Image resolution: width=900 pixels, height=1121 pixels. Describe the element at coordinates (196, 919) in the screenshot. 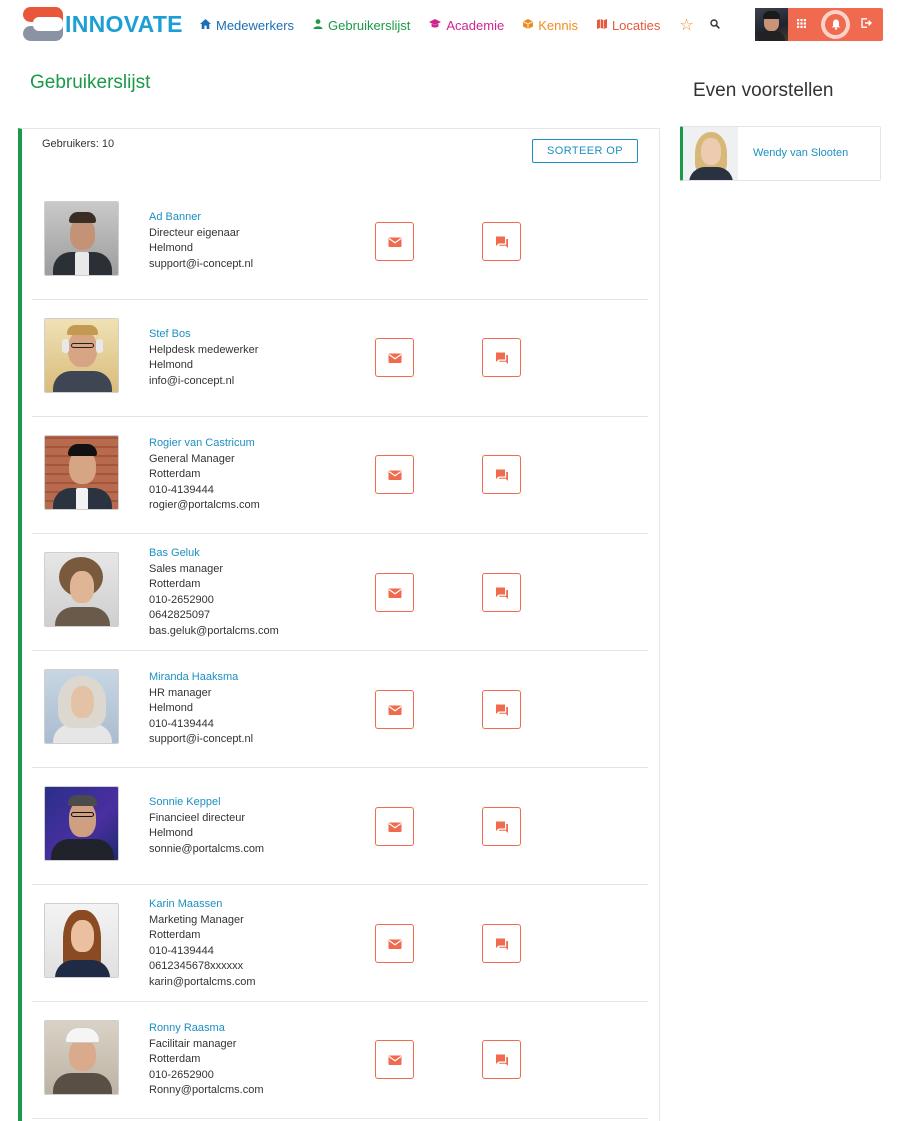

I see `user-detail: Marketing Manager` at that location.